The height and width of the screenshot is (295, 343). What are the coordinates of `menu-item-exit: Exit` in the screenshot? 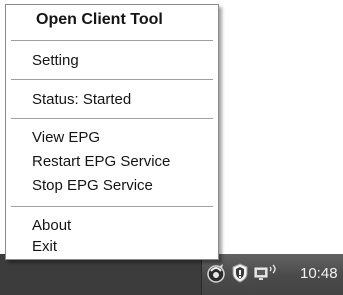 It's located at (44, 247).